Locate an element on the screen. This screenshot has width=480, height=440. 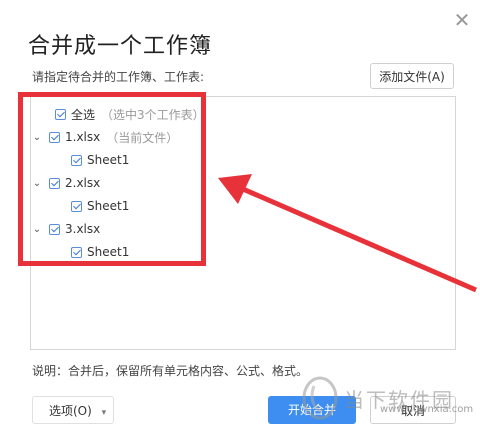
options-button: 选项(O) ▾ is located at coordinates (73, 410).